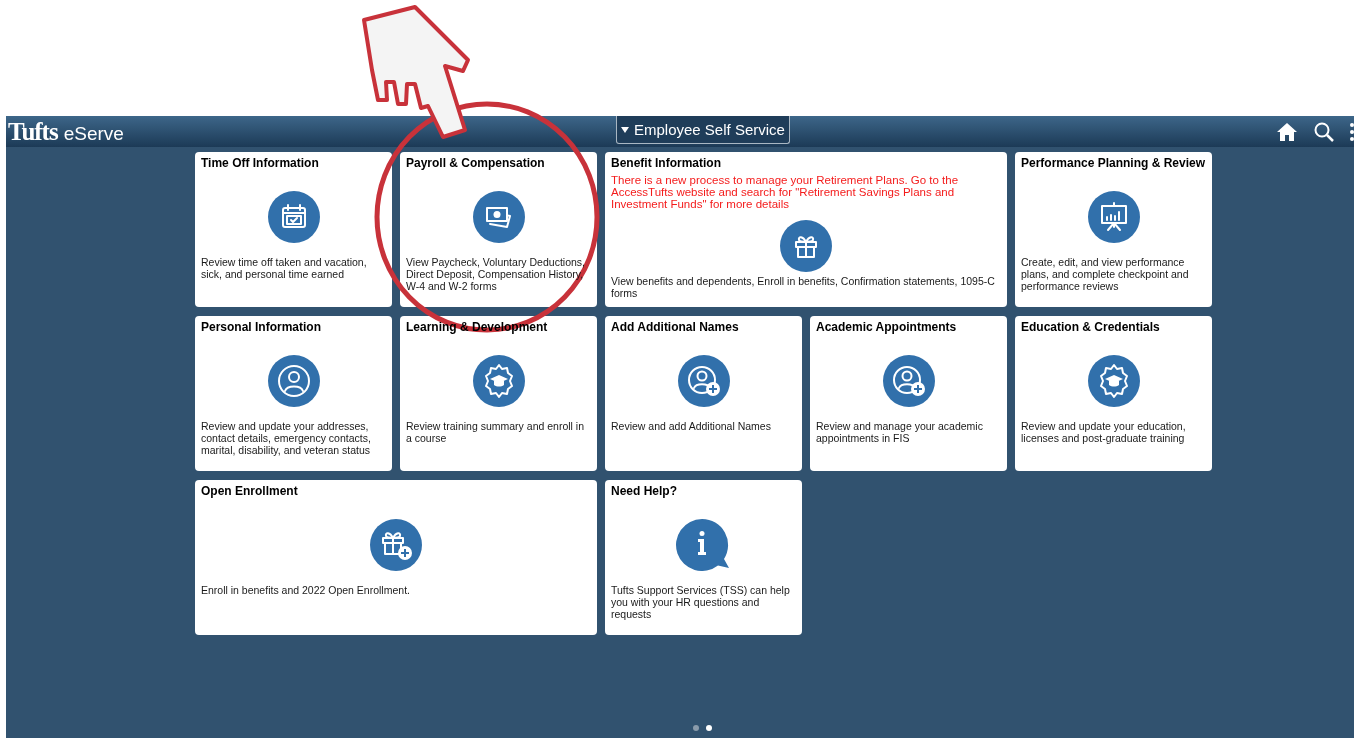 Image resolution: width=1354 pixels, height=738 pixels. I want to click on tile-title: Payroll & Compensation, so click(476, 163).